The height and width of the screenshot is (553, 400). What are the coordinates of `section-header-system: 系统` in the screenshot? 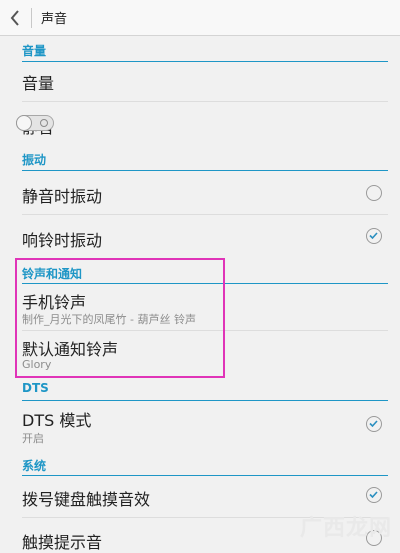 It's located at (205, 463).